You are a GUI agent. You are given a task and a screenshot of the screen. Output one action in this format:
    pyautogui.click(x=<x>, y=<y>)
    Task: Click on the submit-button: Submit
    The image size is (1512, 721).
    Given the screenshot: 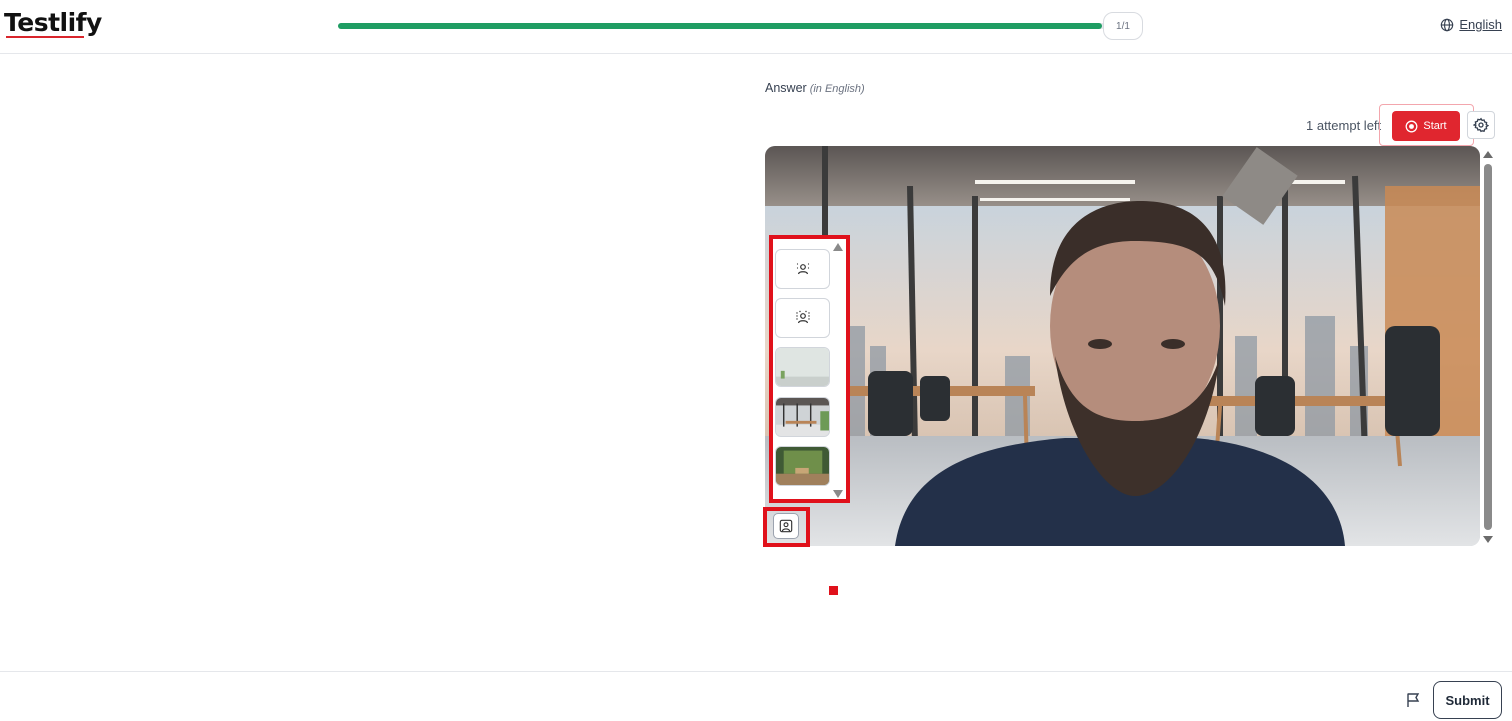 What is the action you would take?
    pyautogui.click(x=1467, y=700)
    